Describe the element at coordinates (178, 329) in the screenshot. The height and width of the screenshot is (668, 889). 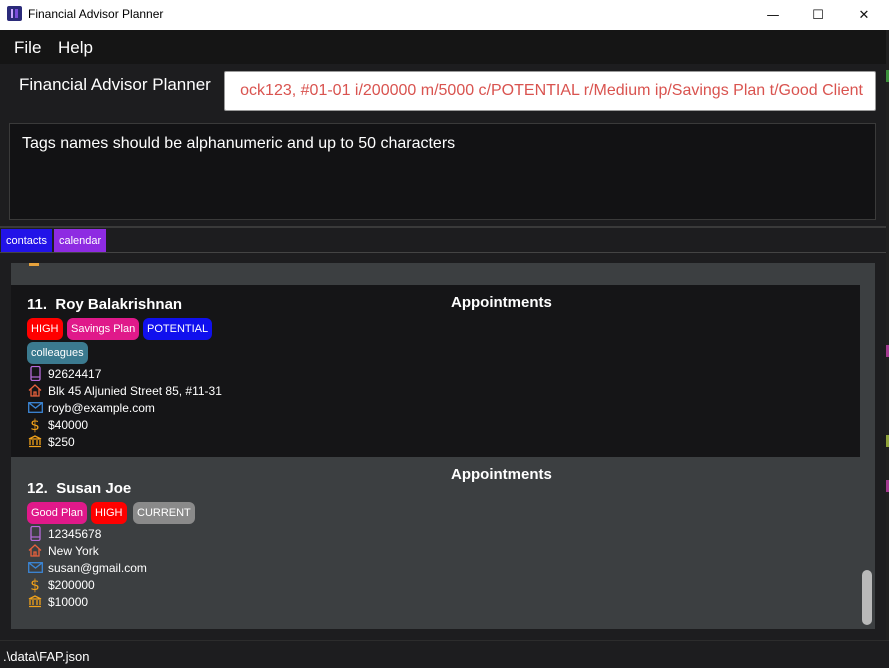
I see `tag-client-status: POTENTIAL` at that location.